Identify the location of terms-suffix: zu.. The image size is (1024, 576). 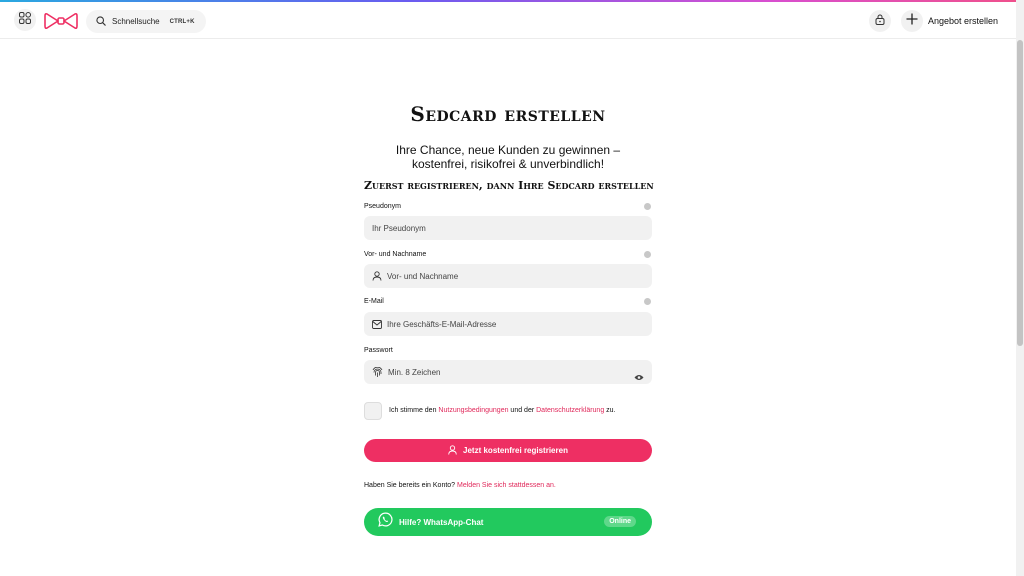
(610, 410).